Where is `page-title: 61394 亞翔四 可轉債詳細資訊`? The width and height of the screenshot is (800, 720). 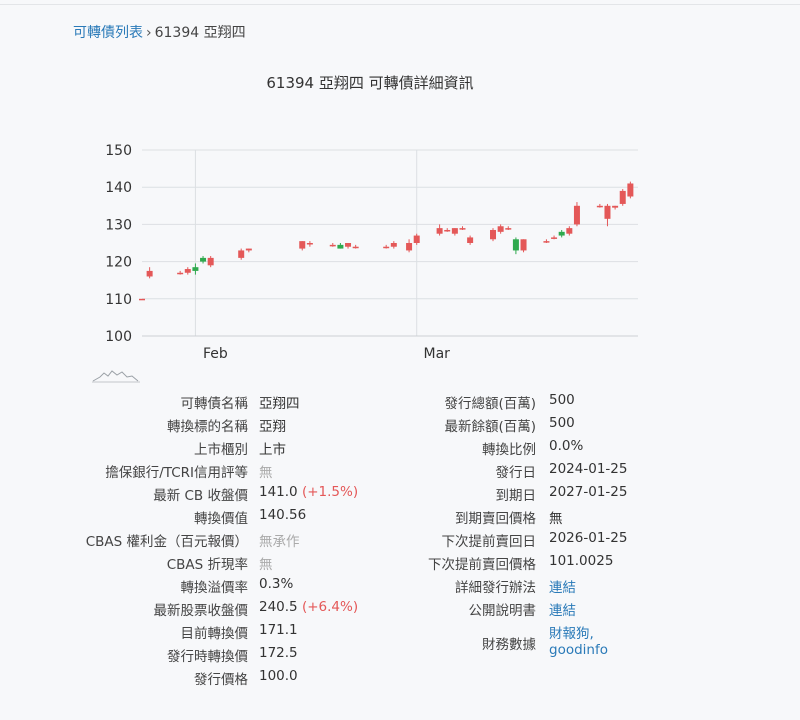 page-title: 61394 亞翔四 可轉債詳細資訊 is located at coordinates (370, 83).